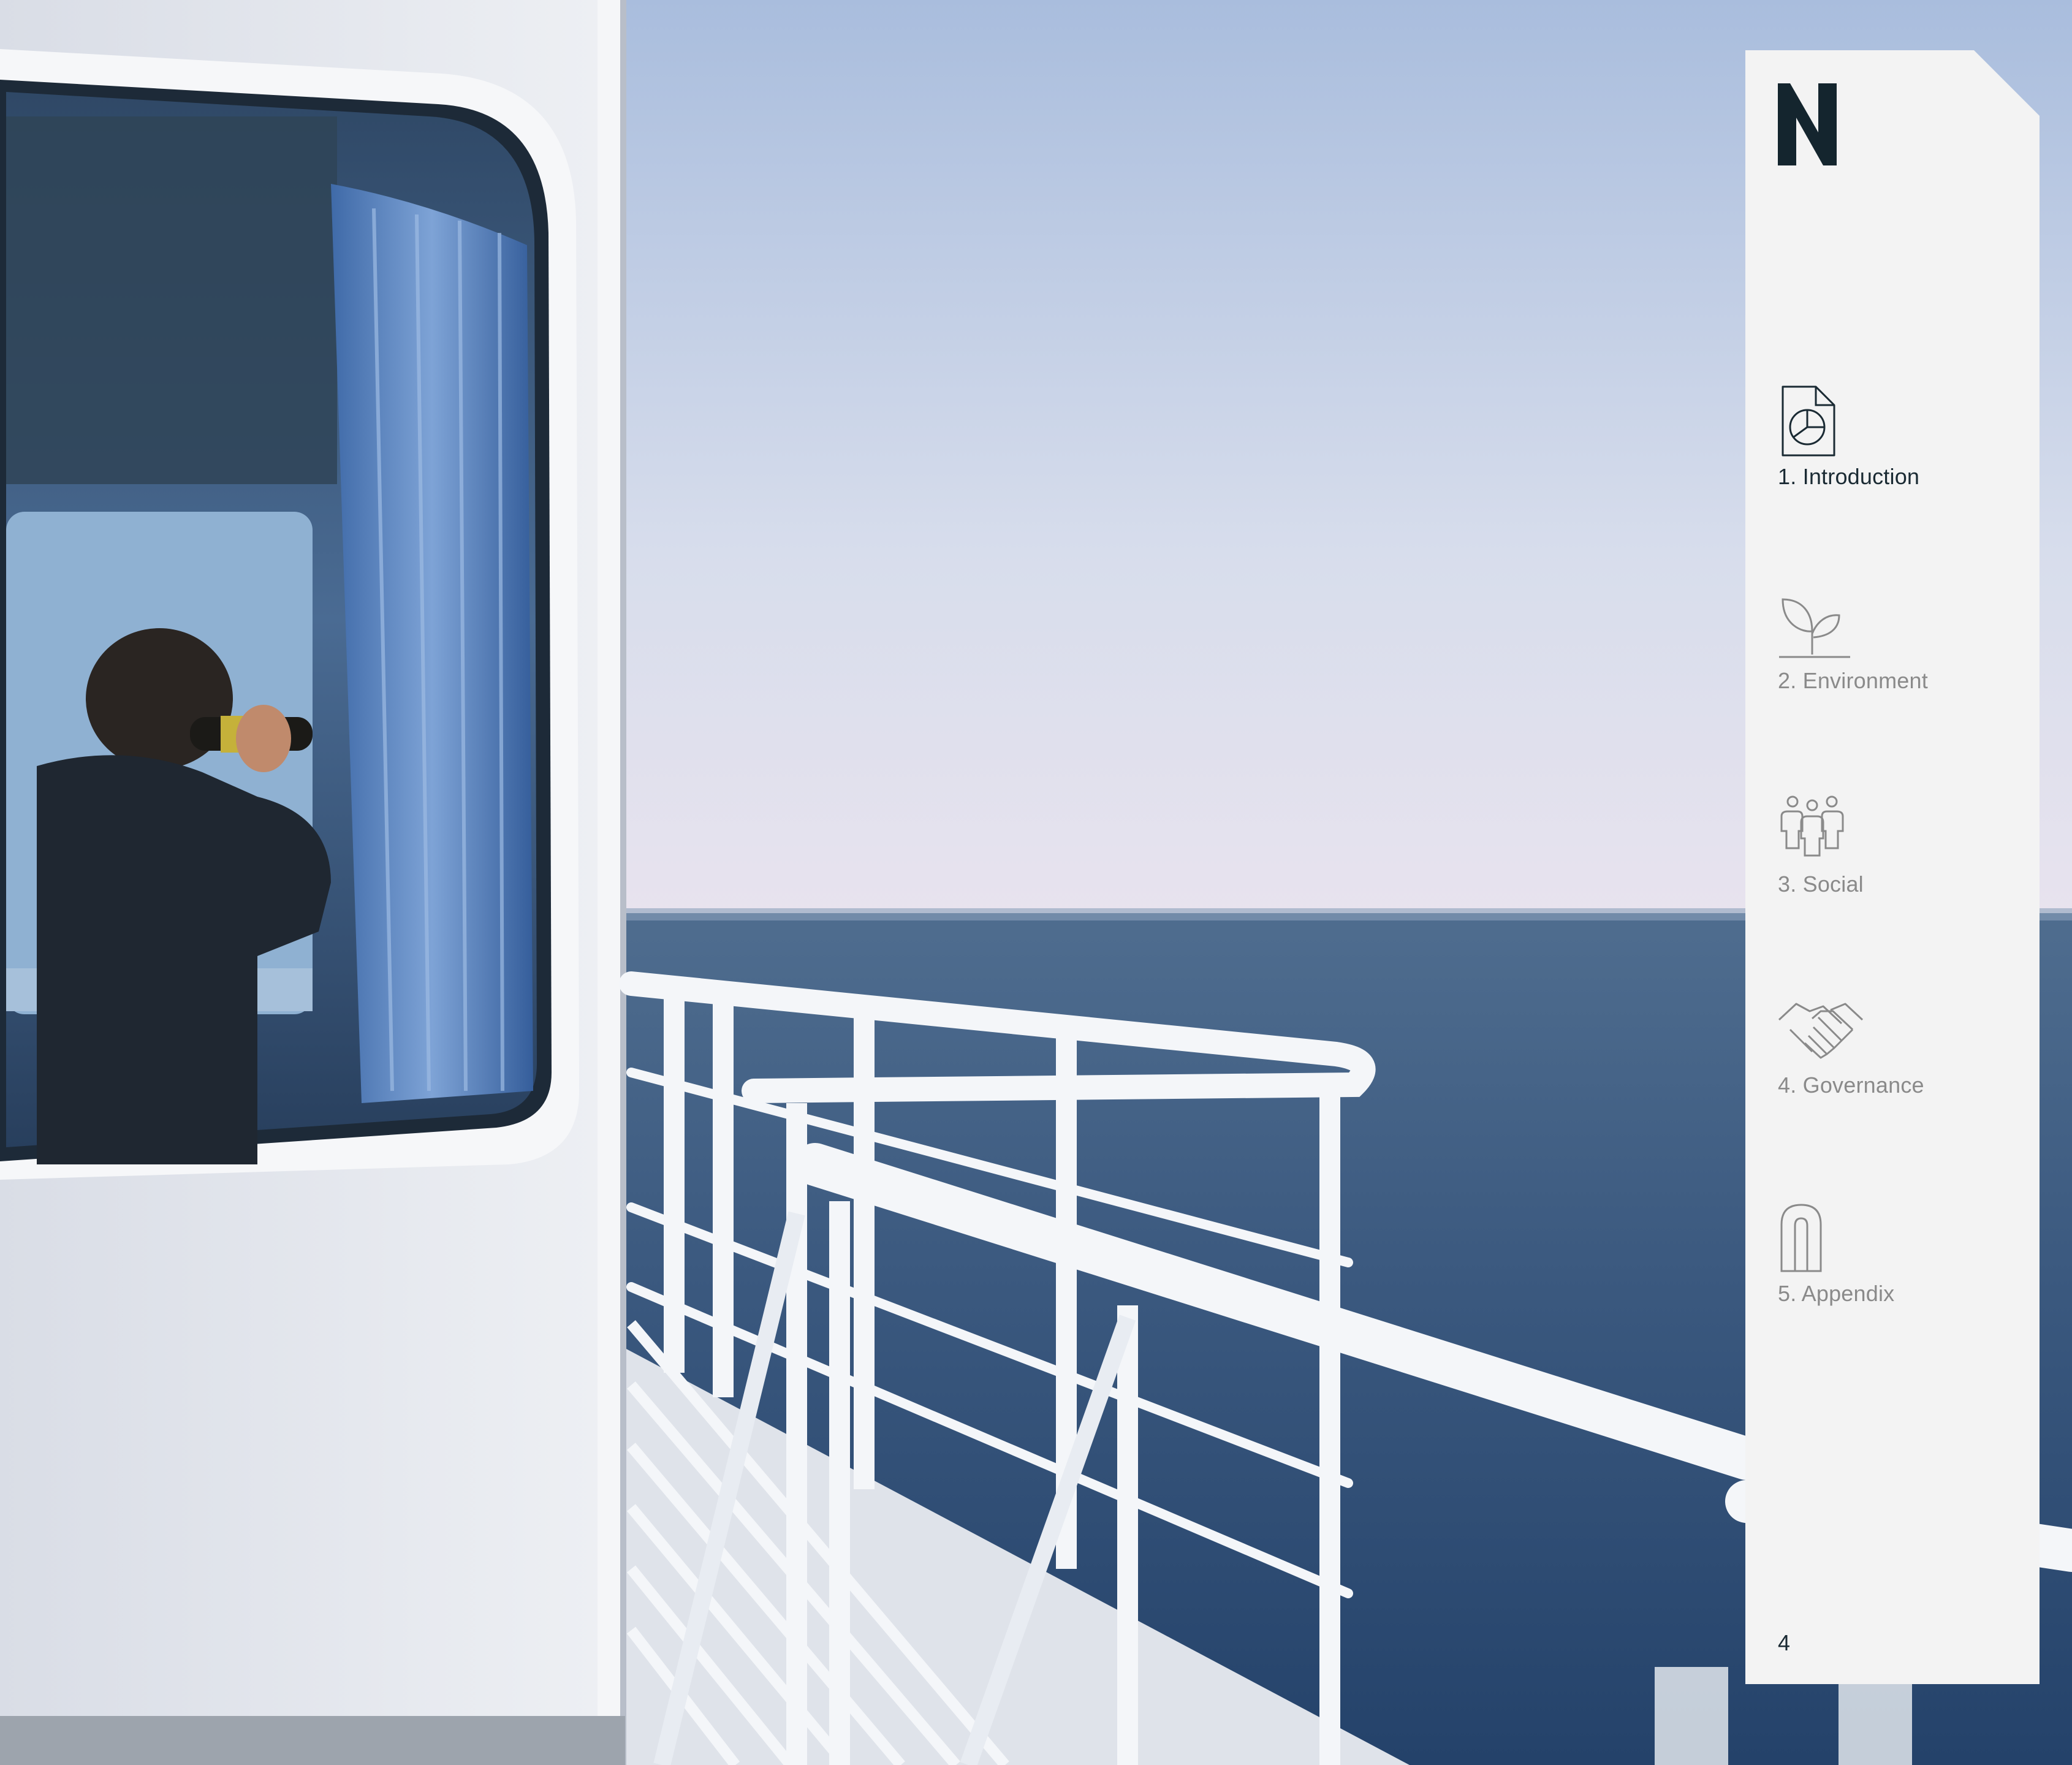 The height and width of the screenshot is (1765, 2072). Describe the element at coordinates (1808, 124) in the screenshot. I see `letter-n-logo-icon` at that location.